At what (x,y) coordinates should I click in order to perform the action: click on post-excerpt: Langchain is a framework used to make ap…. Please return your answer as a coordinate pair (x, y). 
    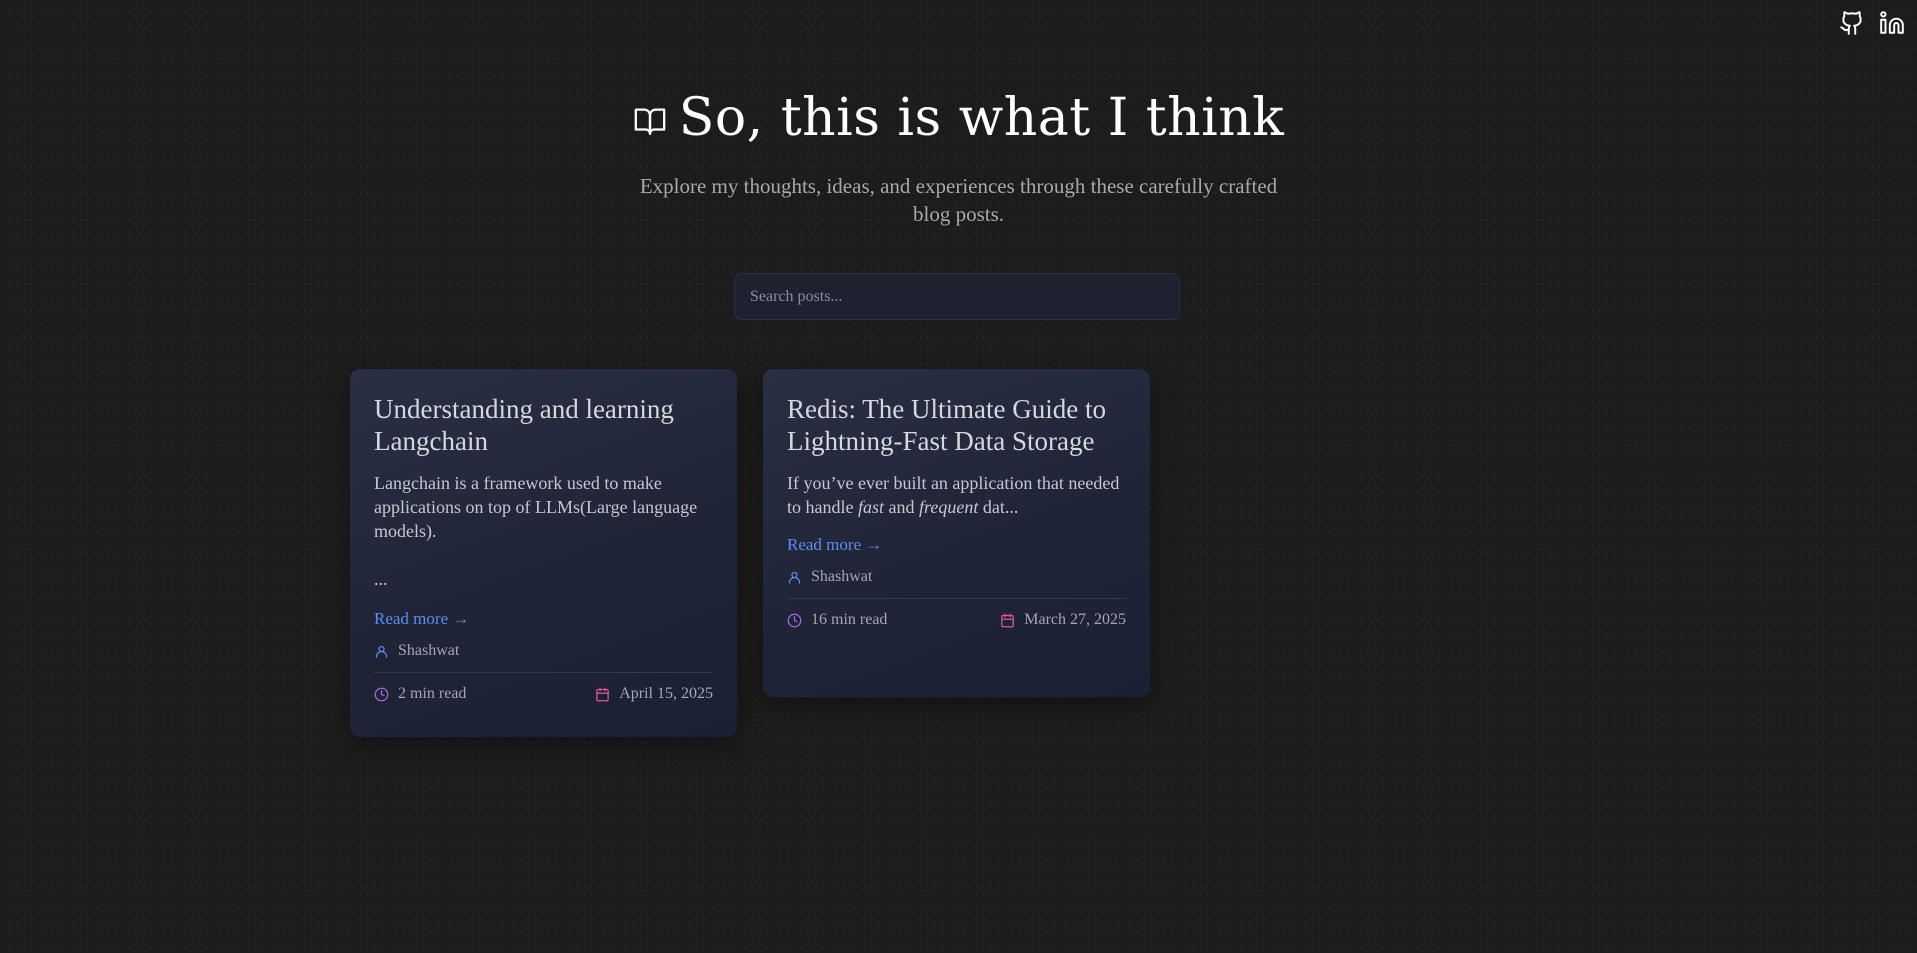
    Looking at the image, I should click on (543, 531).